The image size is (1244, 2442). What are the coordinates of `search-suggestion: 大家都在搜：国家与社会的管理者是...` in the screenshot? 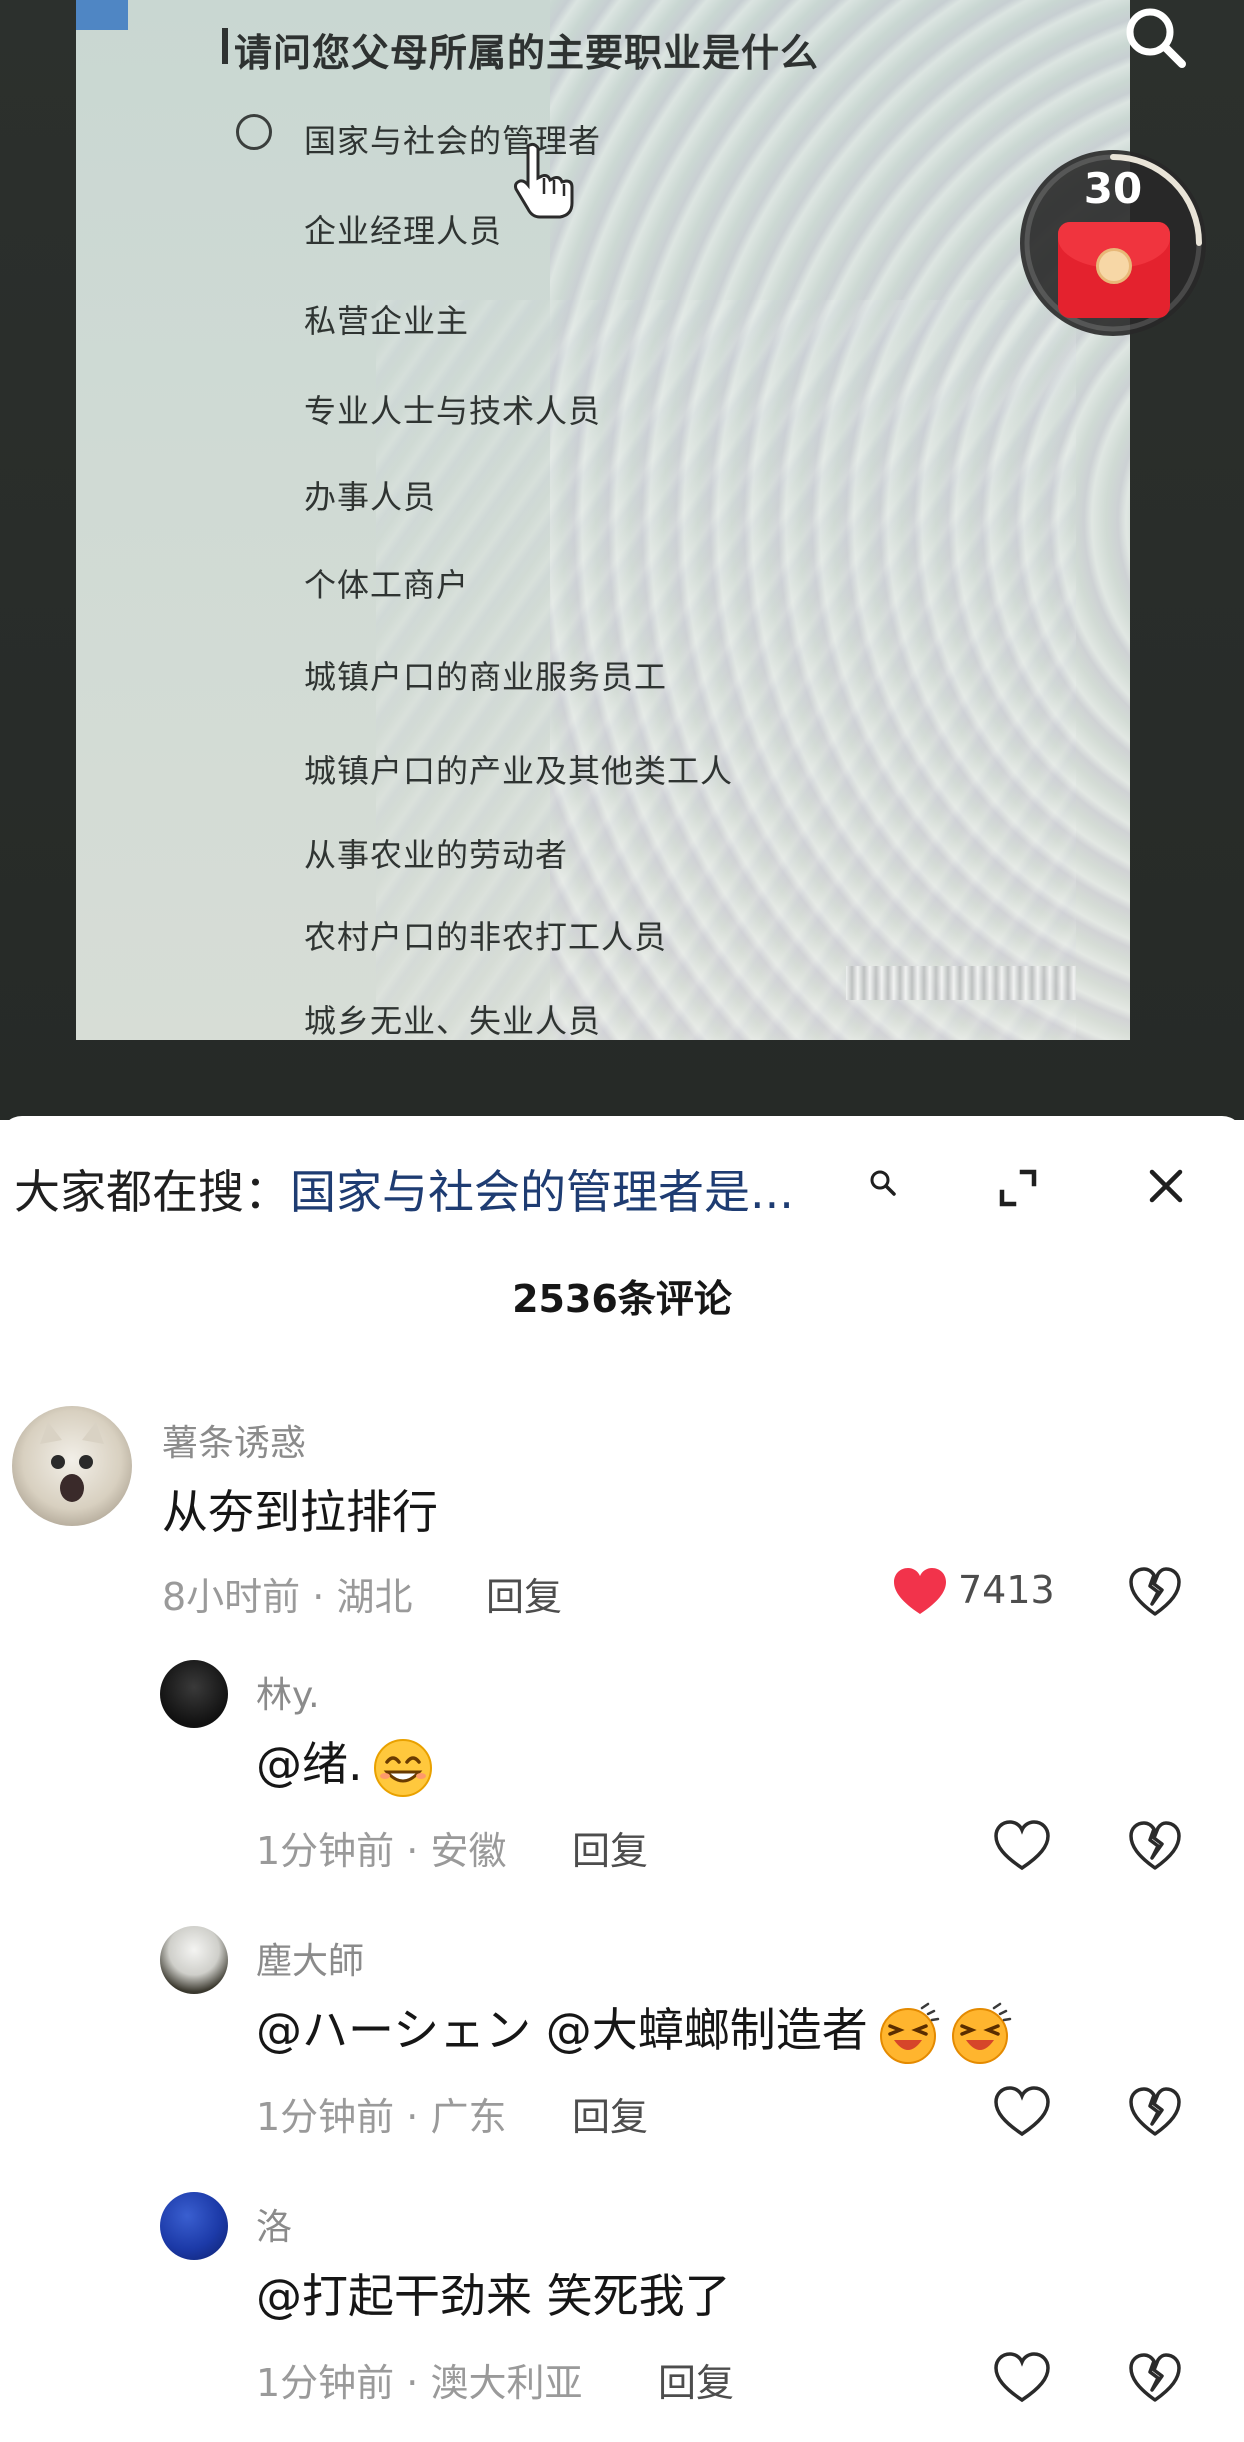 It's located at (404, 1189).